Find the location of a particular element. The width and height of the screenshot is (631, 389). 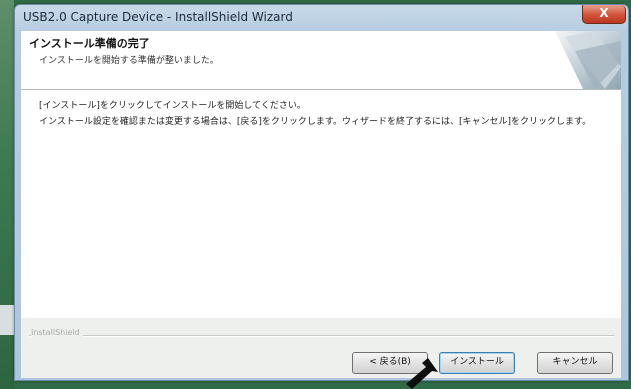

installshield-swoosh-icon is located at coordinates (588, 60).